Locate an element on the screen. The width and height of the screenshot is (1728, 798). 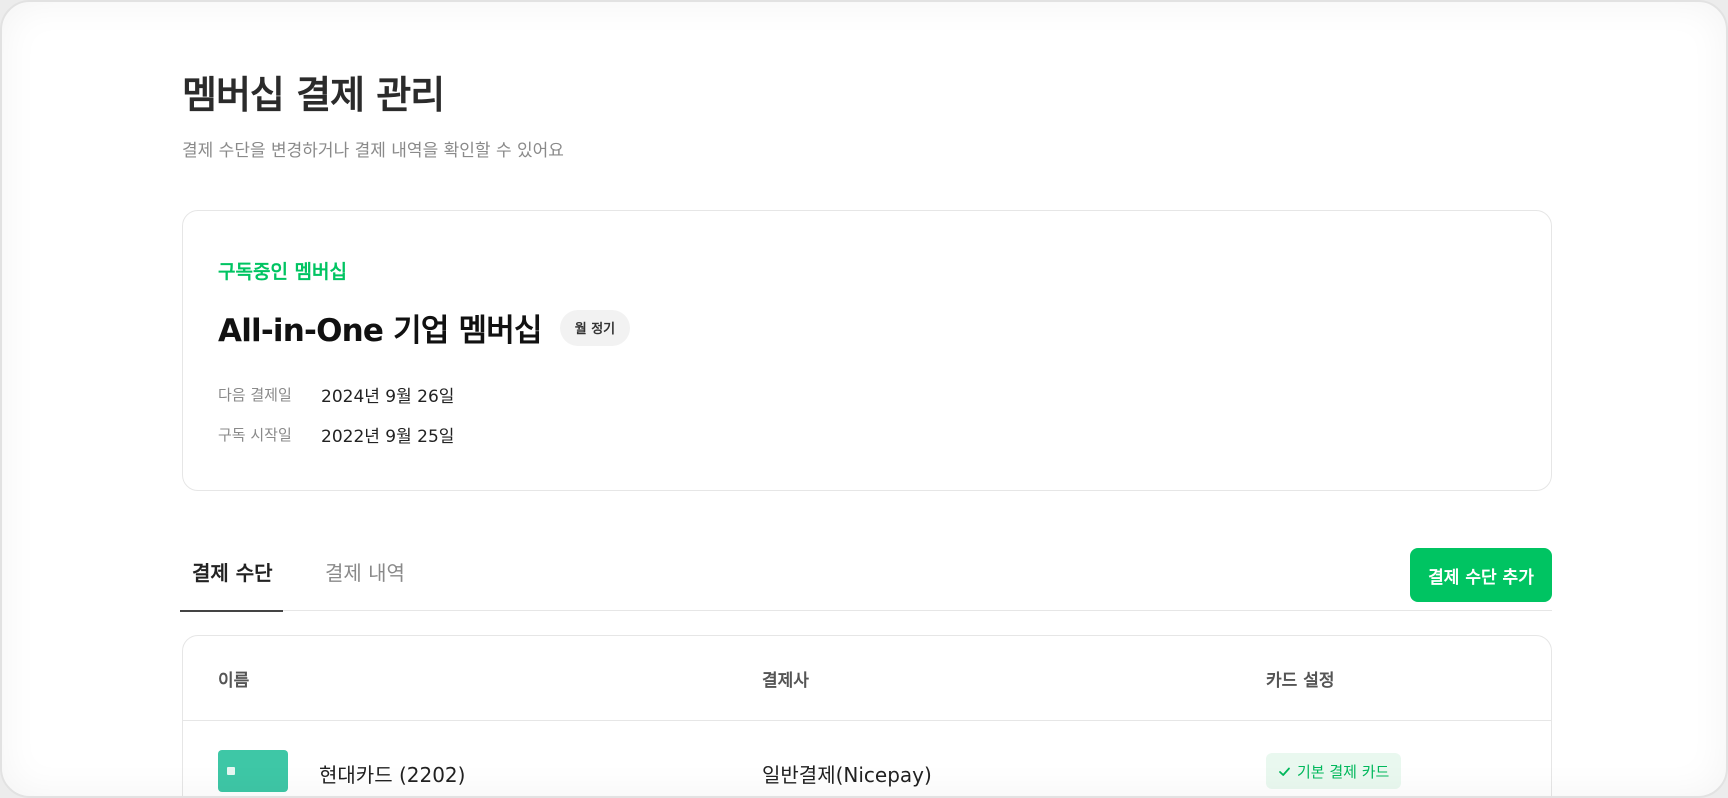
table-row: 현대카드 (2202) 일반결제(Nicepay) 기본 결제 카드 is located at coordinates (867, 758).